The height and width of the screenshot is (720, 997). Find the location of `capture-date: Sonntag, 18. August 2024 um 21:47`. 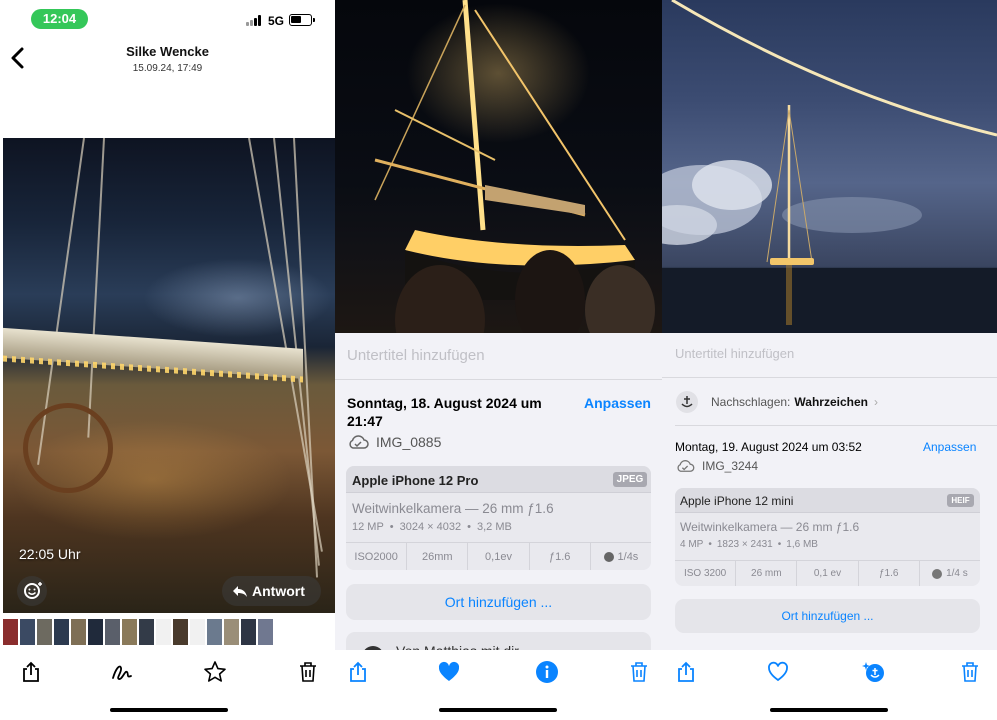

capture-date: Sonntag, 18. August 2024 um 21:47 is located at coordinates (459, 412).